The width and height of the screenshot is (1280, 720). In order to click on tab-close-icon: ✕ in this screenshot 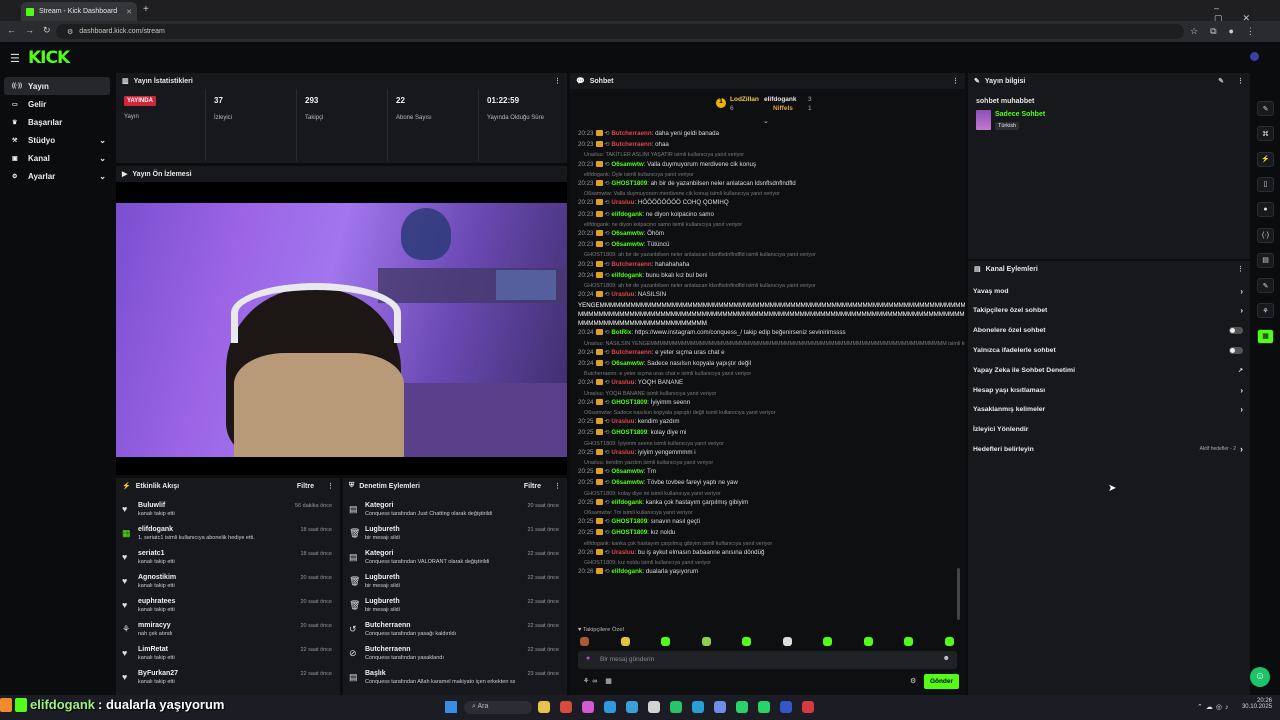, I will do `click(129, 12)`.